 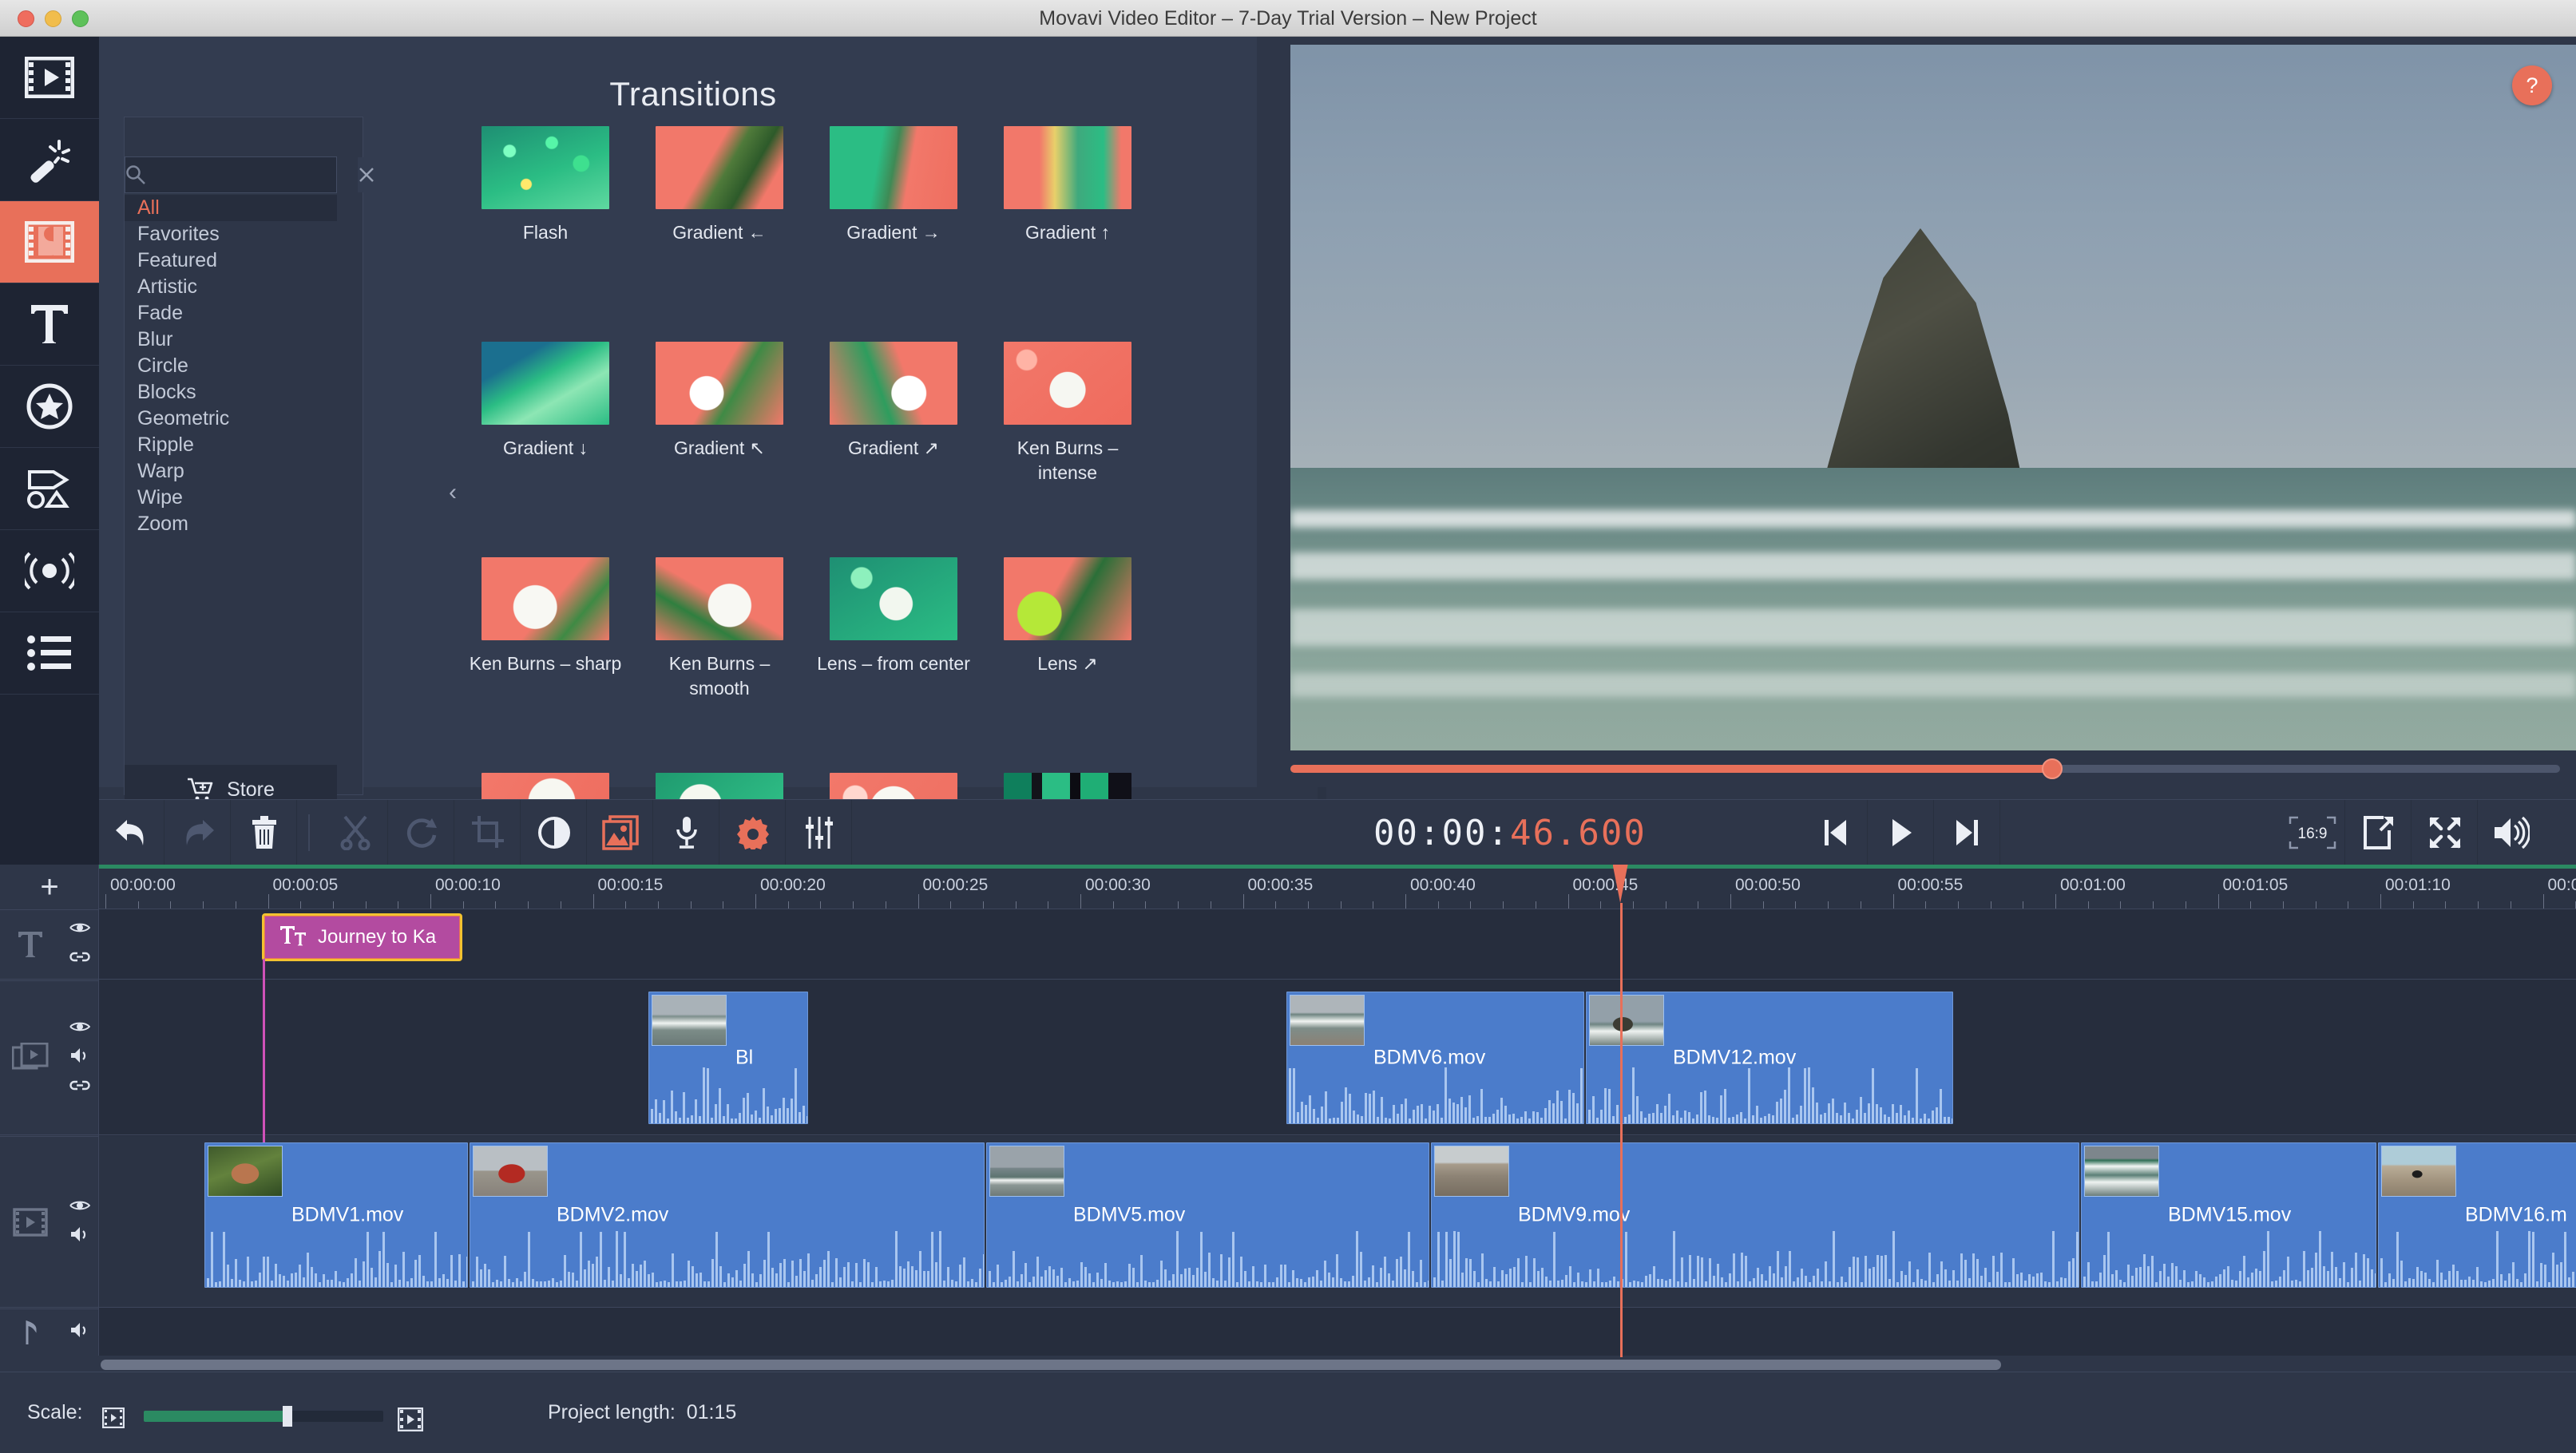 I want to click on snapshot-button, so click(x=2379, y=833).